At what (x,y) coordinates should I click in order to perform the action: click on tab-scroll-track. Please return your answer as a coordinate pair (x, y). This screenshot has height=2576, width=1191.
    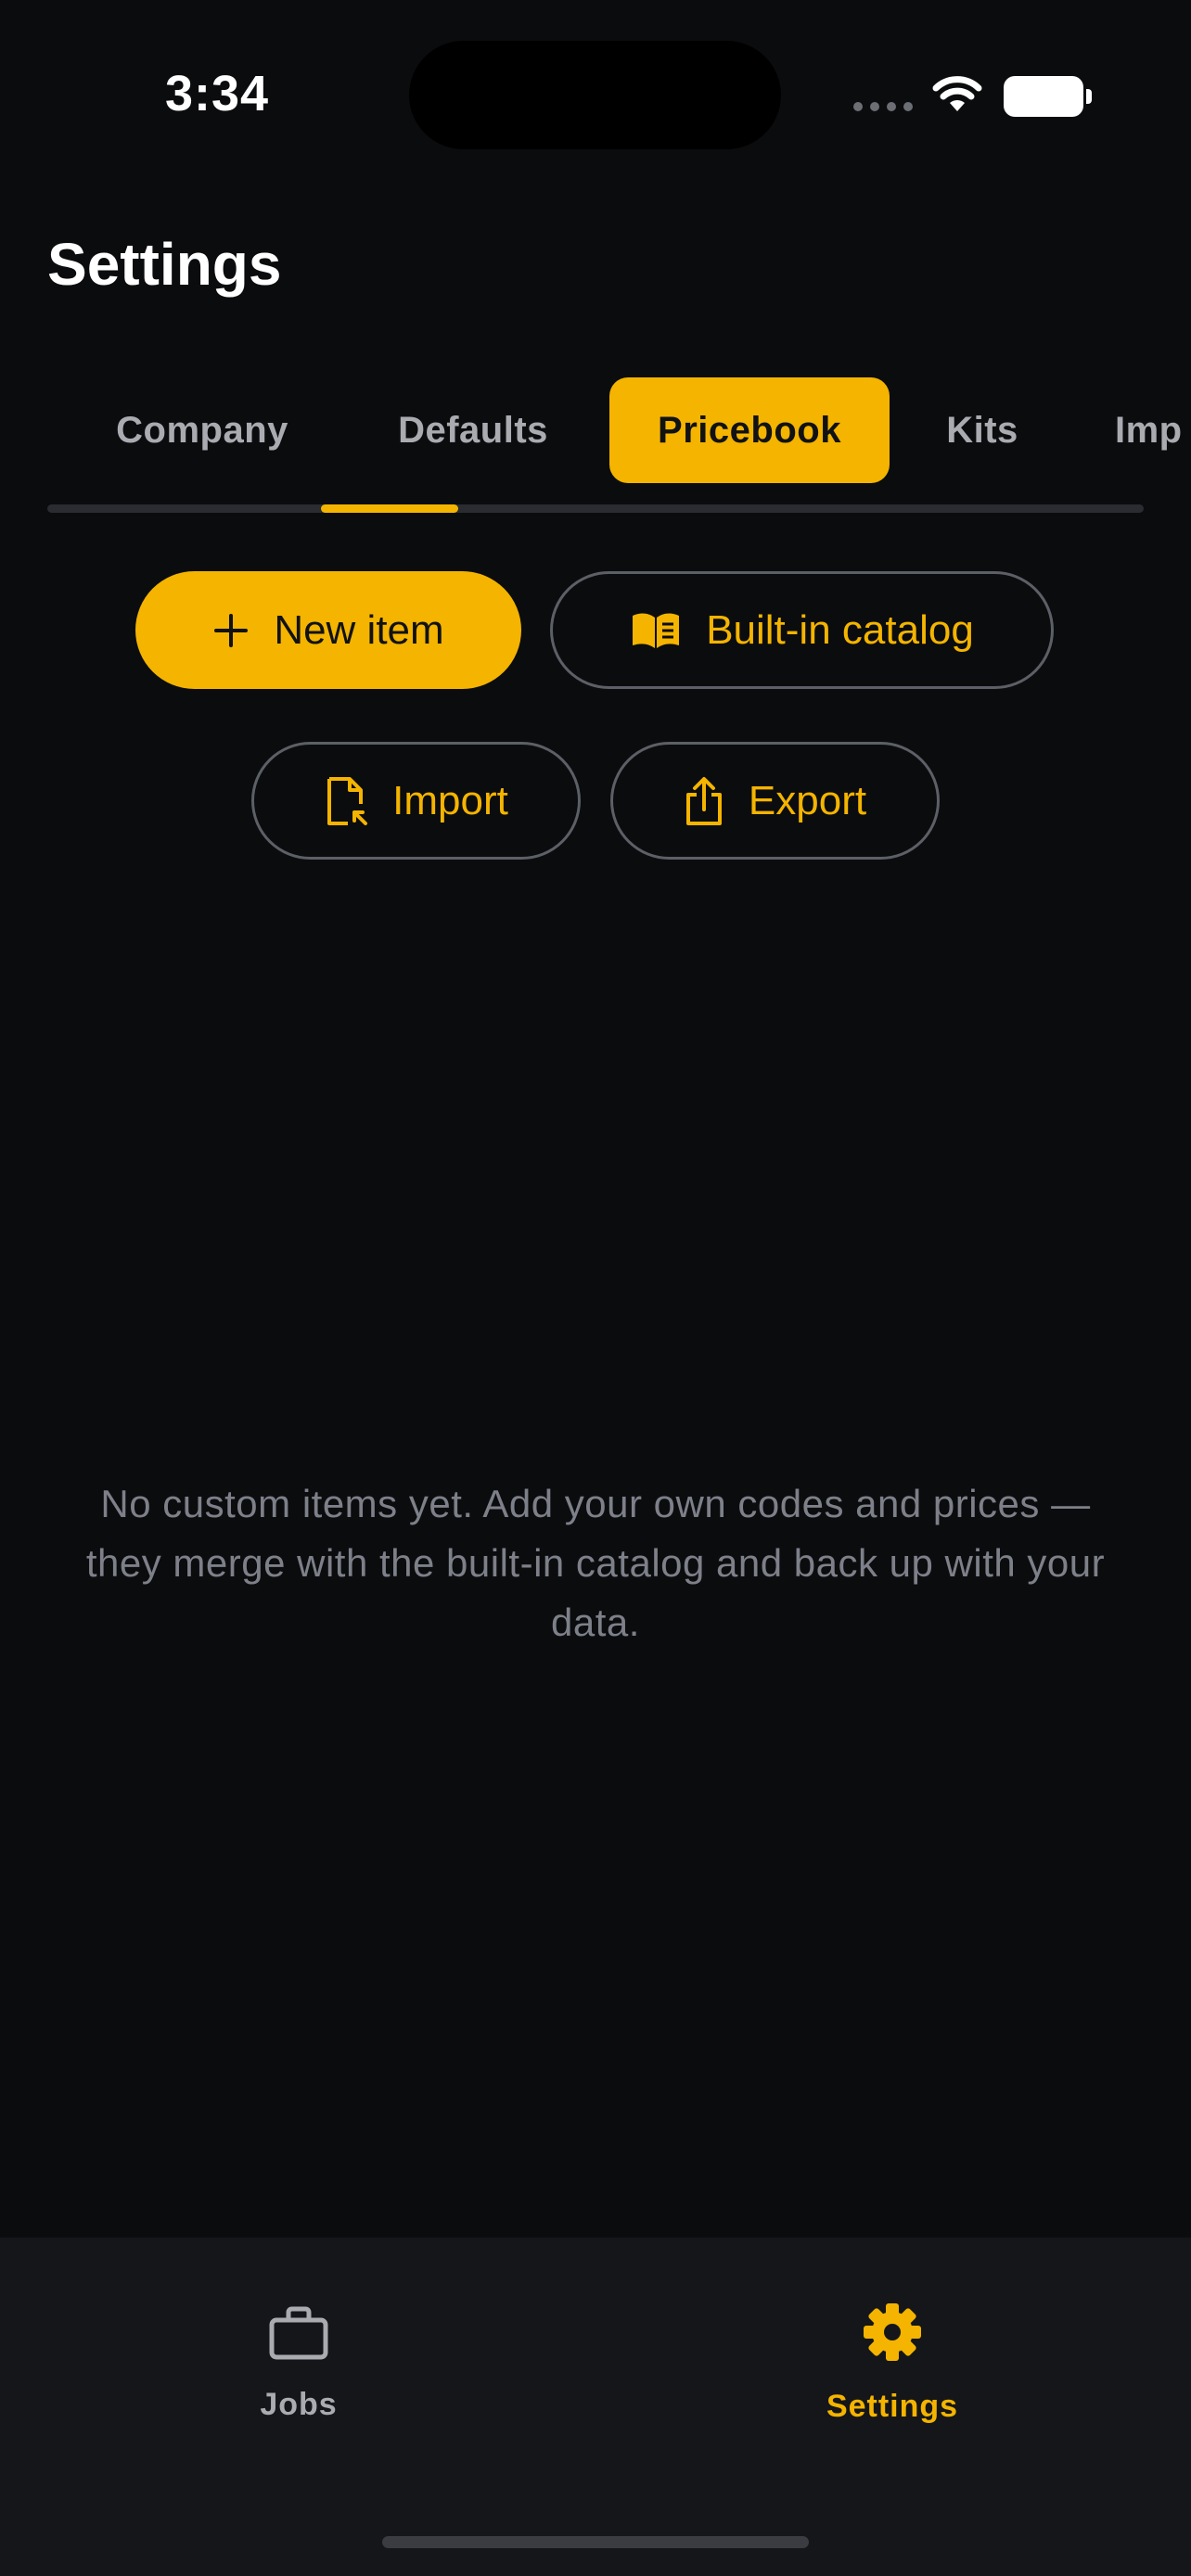
    Looking at the image, I should click on (595, 509).